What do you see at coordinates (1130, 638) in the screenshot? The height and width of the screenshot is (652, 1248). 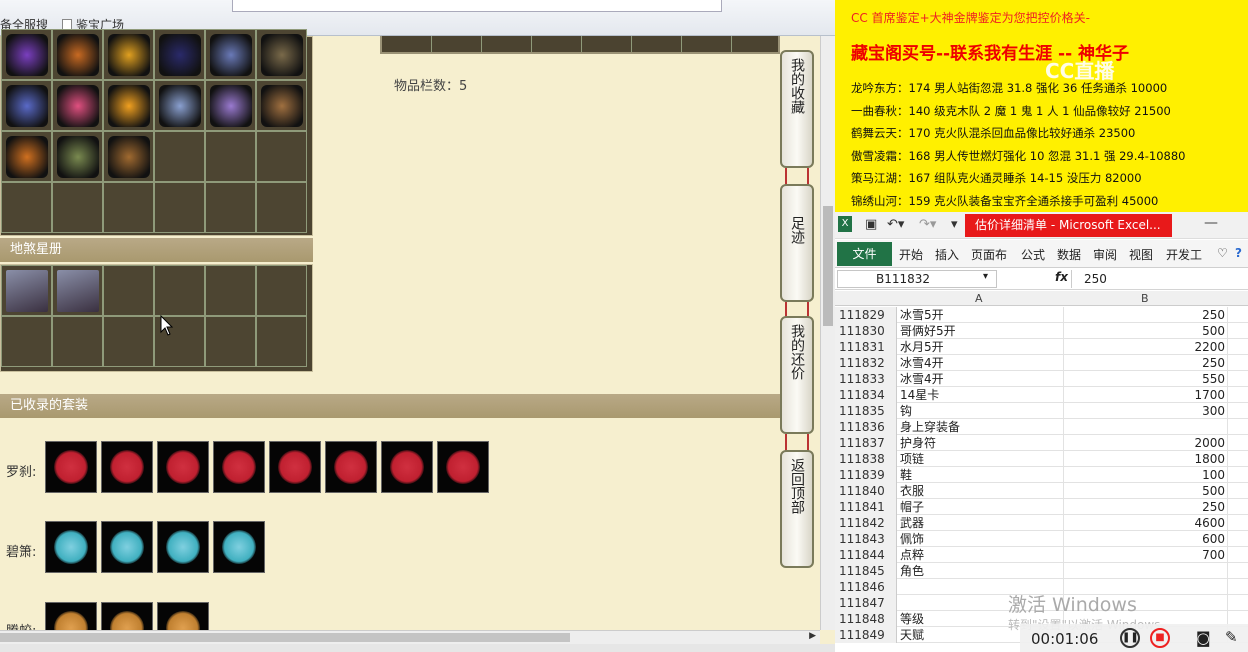 I see `pause-icon: ❚❚` at bounding box center [1130, 638].